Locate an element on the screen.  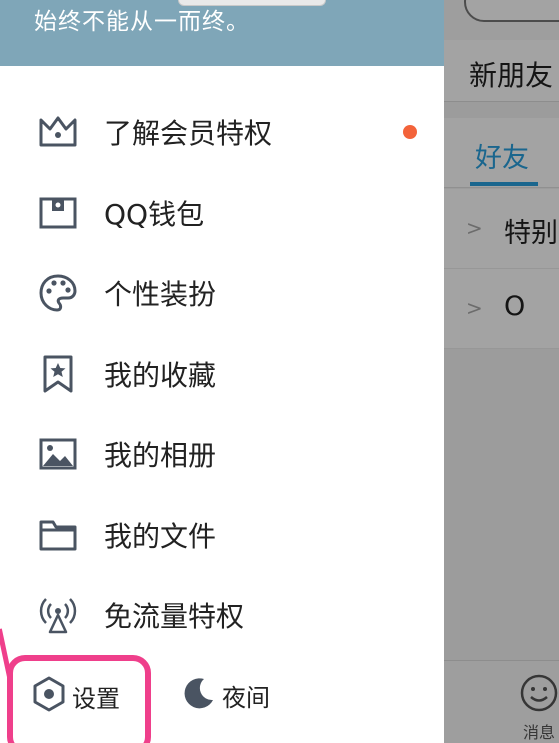
menu-item-album: 我的相册 is located at coordinates (222, 454).